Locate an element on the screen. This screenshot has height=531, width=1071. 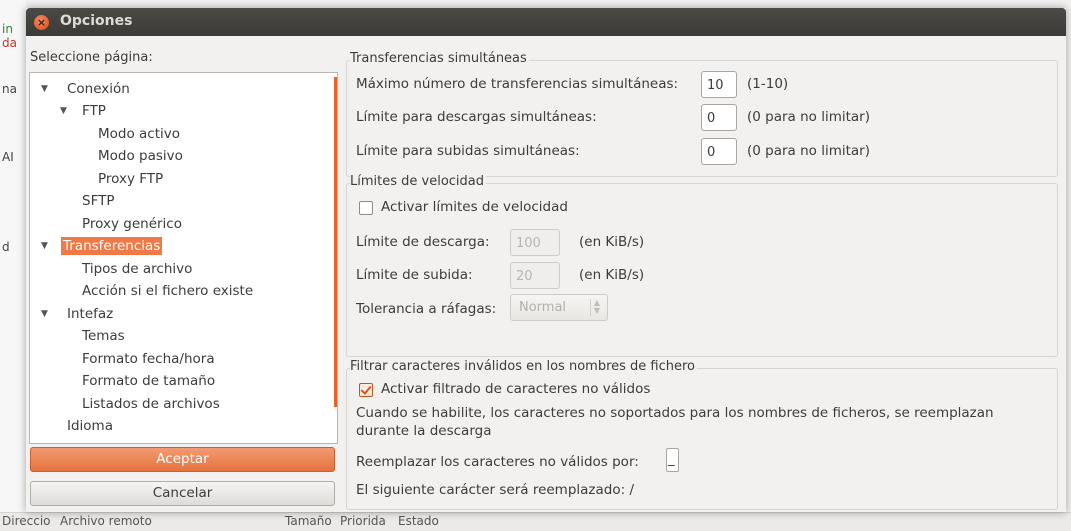
tree-item-transferencias: ▼ Transferencias is located at coordinates (102, 246).